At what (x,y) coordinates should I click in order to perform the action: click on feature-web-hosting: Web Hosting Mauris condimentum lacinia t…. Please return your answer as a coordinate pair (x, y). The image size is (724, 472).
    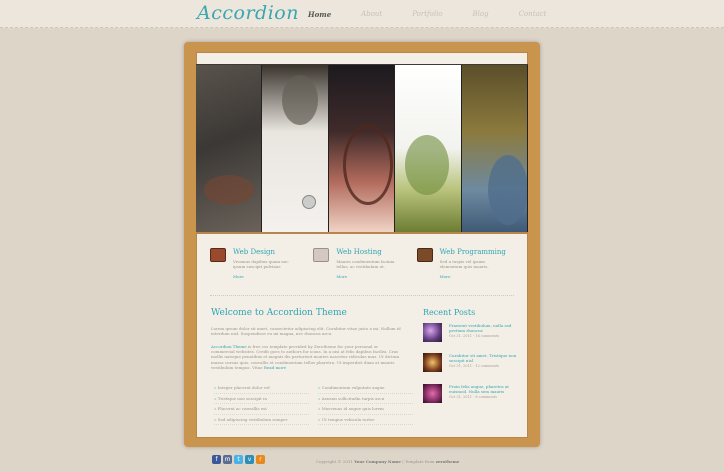
    Looking at the image, I should click on (364, 263).